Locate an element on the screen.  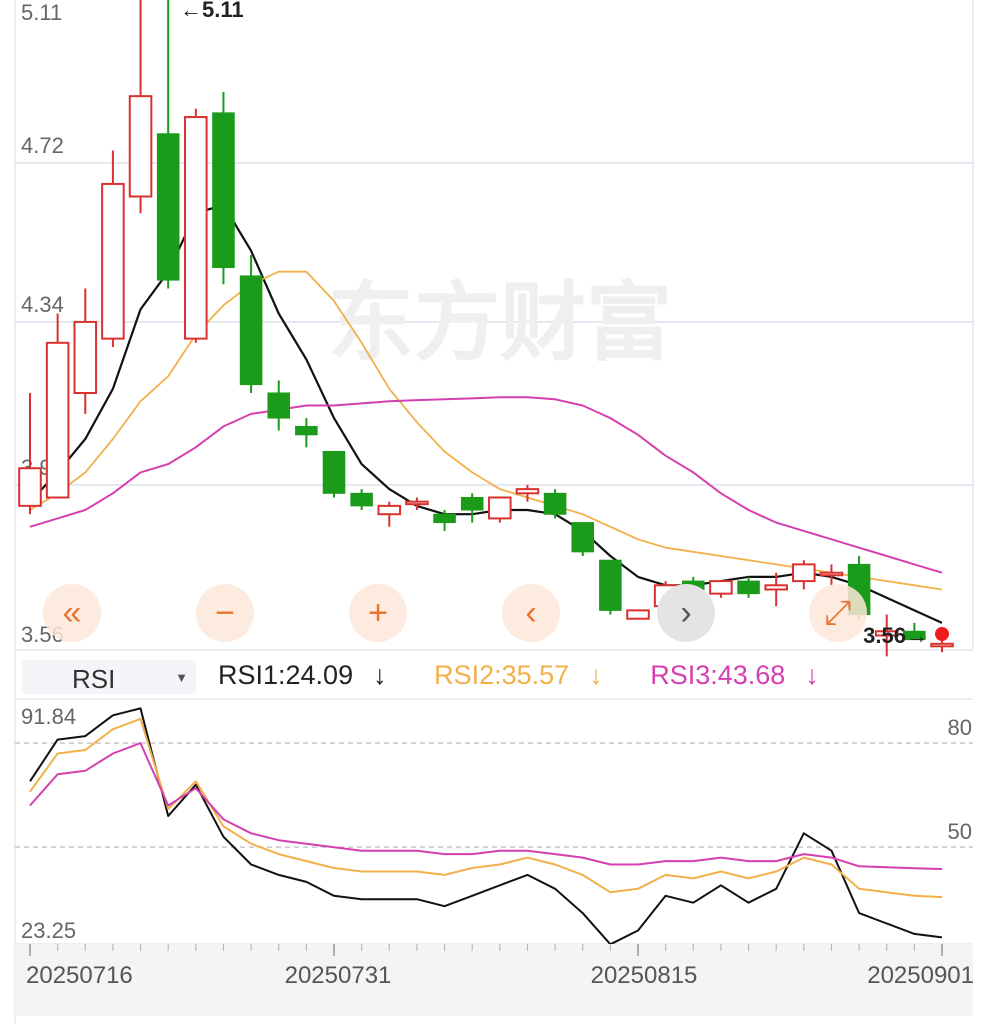
last-price-label: 3.56→ is located at coordinates (895, 635).